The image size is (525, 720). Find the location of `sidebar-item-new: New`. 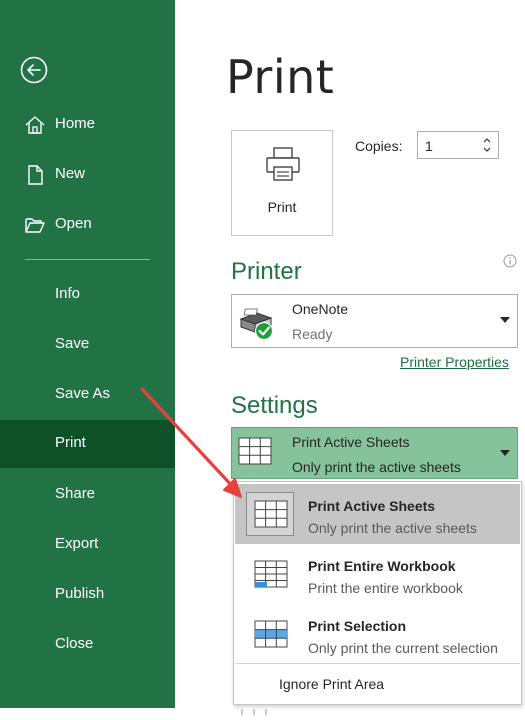

sidebar-item-new: New is located at coordinates (87, 174).